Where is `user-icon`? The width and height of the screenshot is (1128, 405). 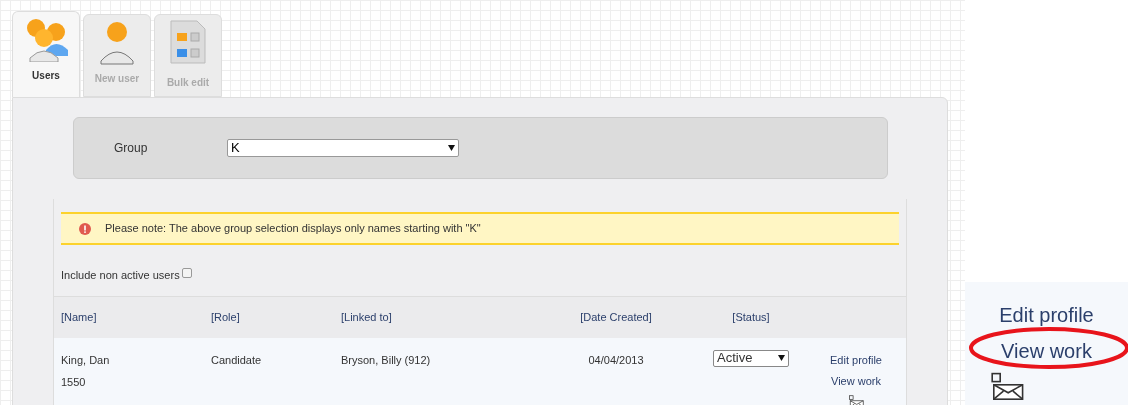
user-icon is located at coordinates (117, 42).